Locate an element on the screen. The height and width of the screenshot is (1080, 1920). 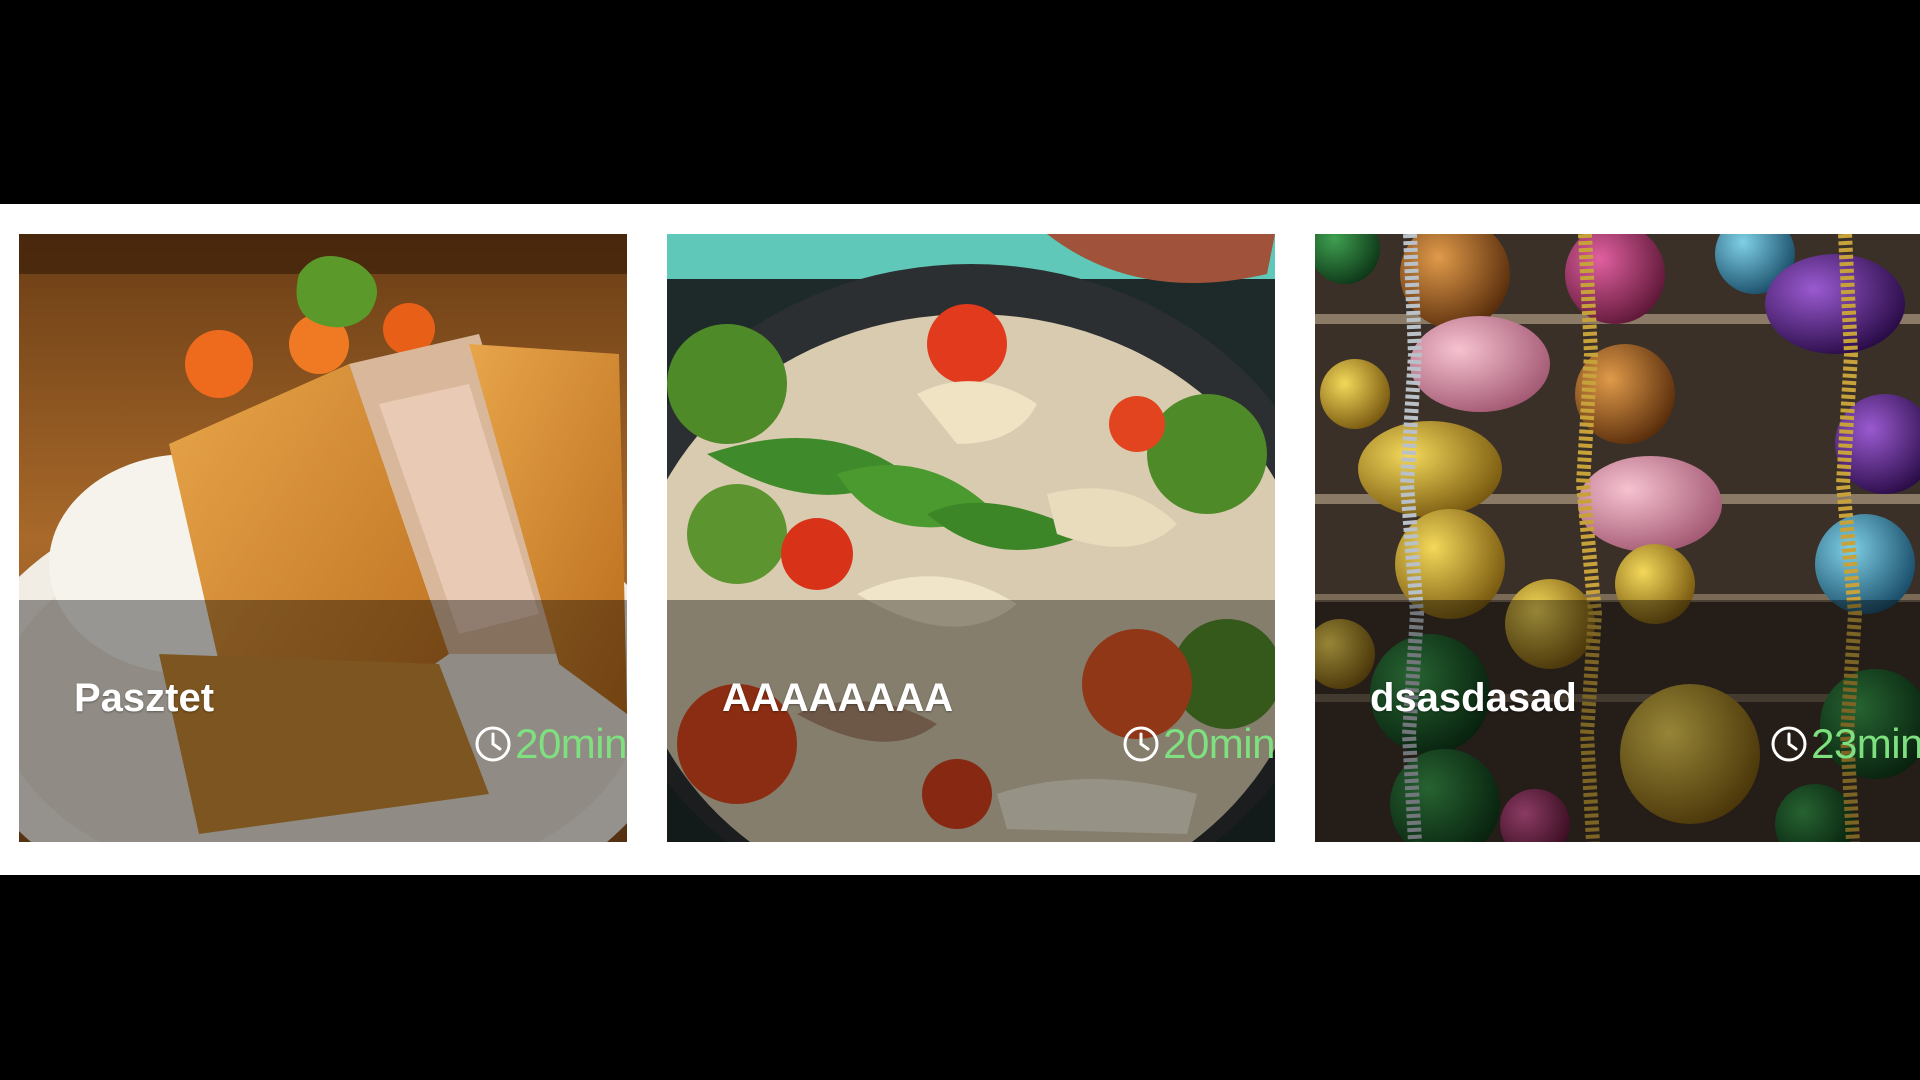
recipe-title: Pasztet is located at coordinates (144, 698).